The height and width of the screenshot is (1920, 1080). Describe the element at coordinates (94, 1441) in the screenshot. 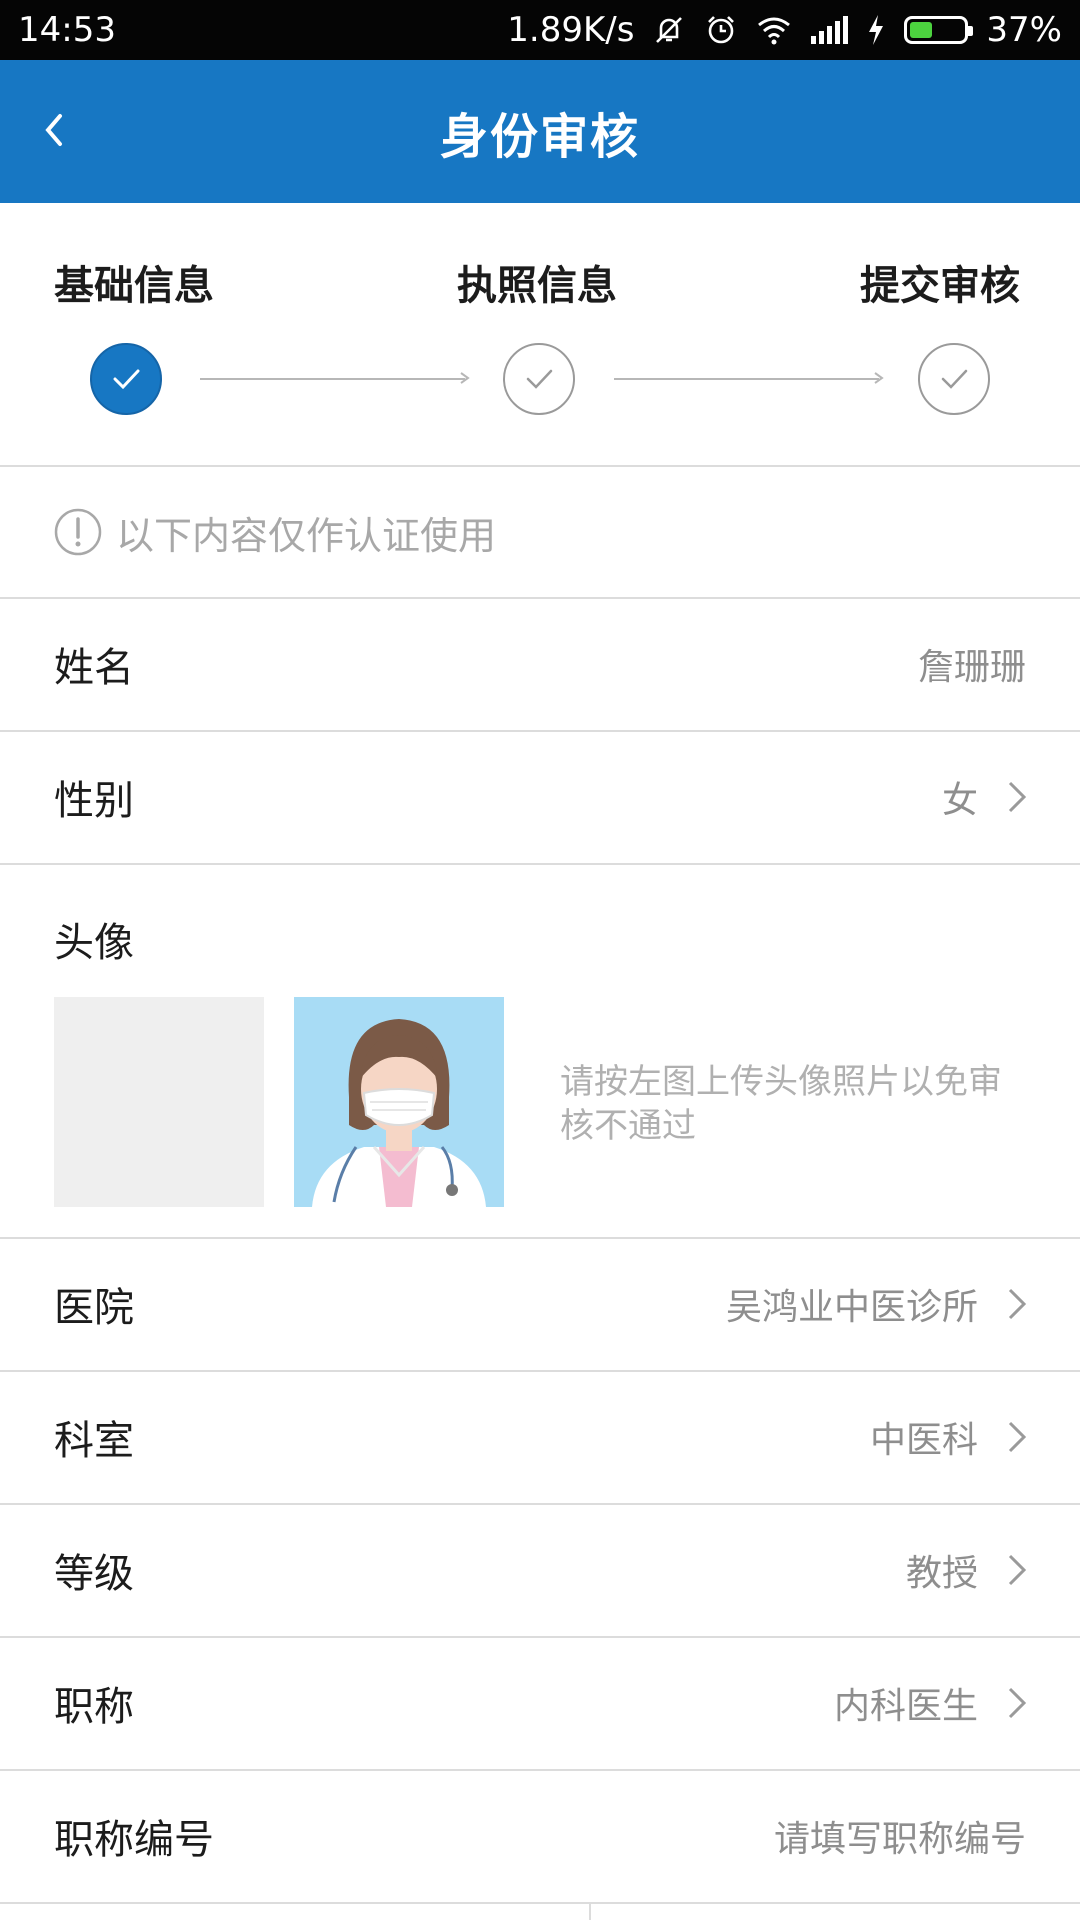

I see `department-label: 科室` at that location.